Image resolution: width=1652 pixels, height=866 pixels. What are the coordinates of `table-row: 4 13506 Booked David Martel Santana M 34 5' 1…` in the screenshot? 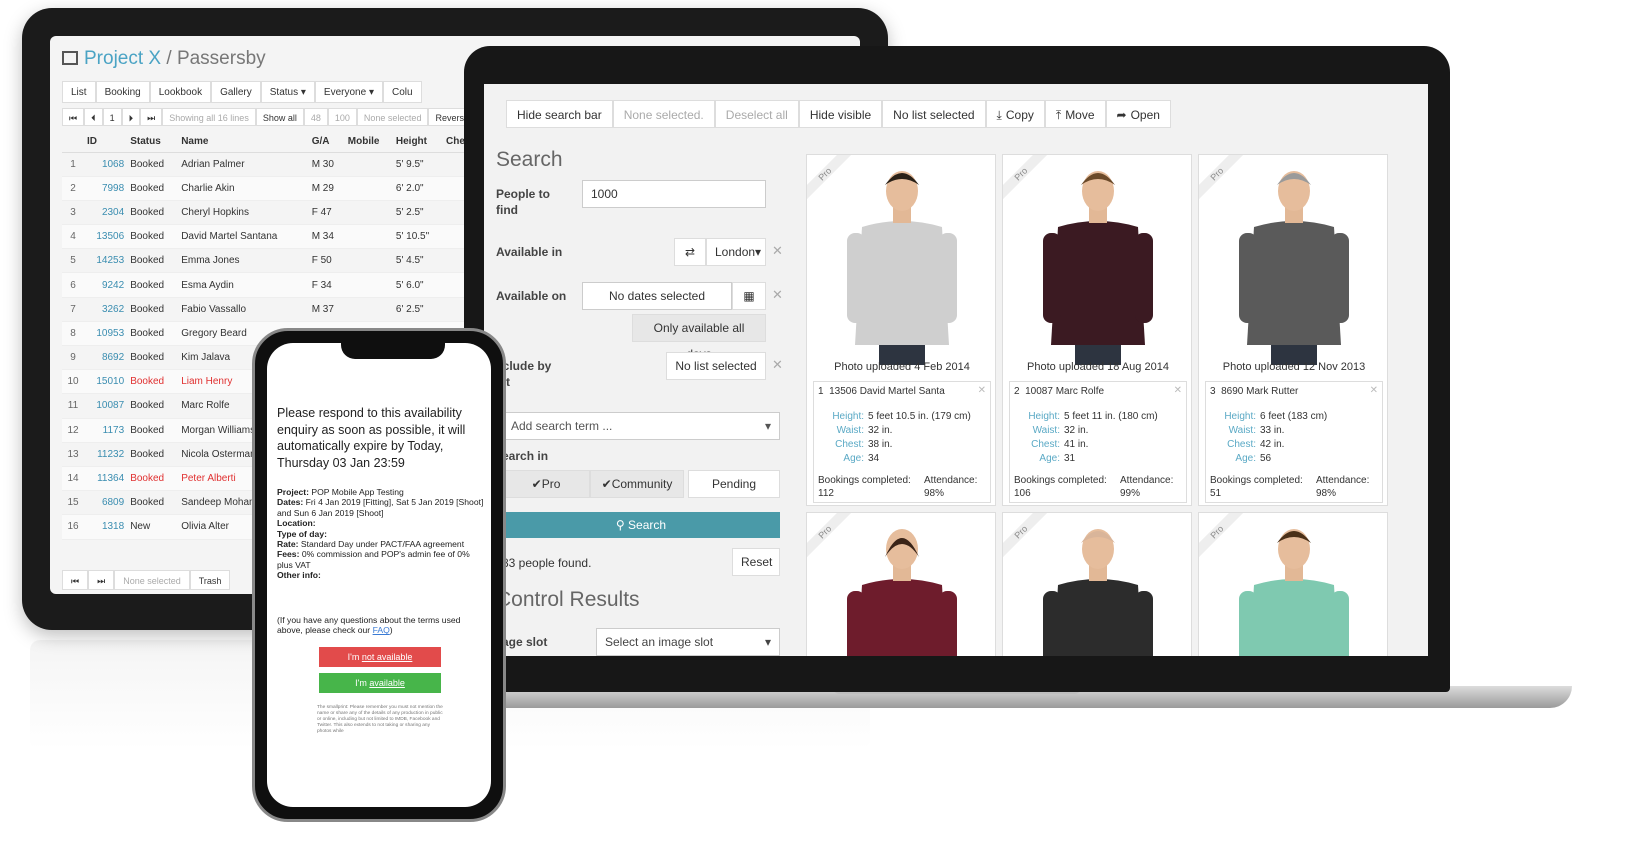 It's located at (272, 237).